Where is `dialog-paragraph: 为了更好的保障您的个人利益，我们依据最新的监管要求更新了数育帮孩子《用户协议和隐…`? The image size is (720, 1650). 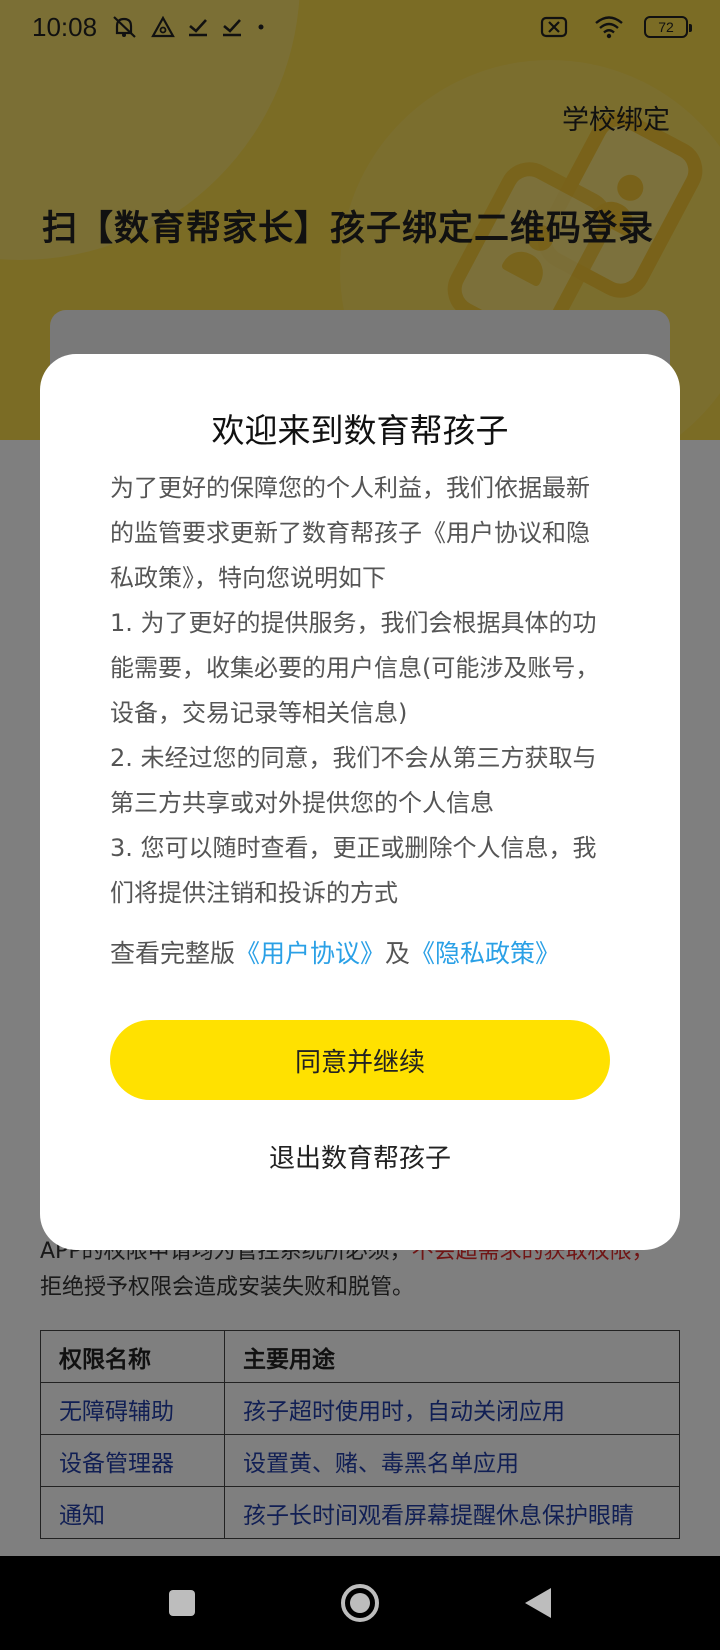
dialog-paragraph: 为了更好的保障您的个人利益，我们依据最新的监管要求更新了数育帮孩子《用户协议和隐… is located at coordinates (350, 533).